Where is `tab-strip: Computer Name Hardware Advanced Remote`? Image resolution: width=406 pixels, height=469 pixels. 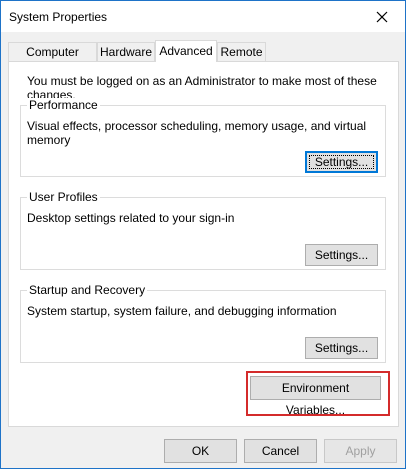 tab-strip: Computer Name Hardware Advanced Remote is located at coordinates (203, 59).